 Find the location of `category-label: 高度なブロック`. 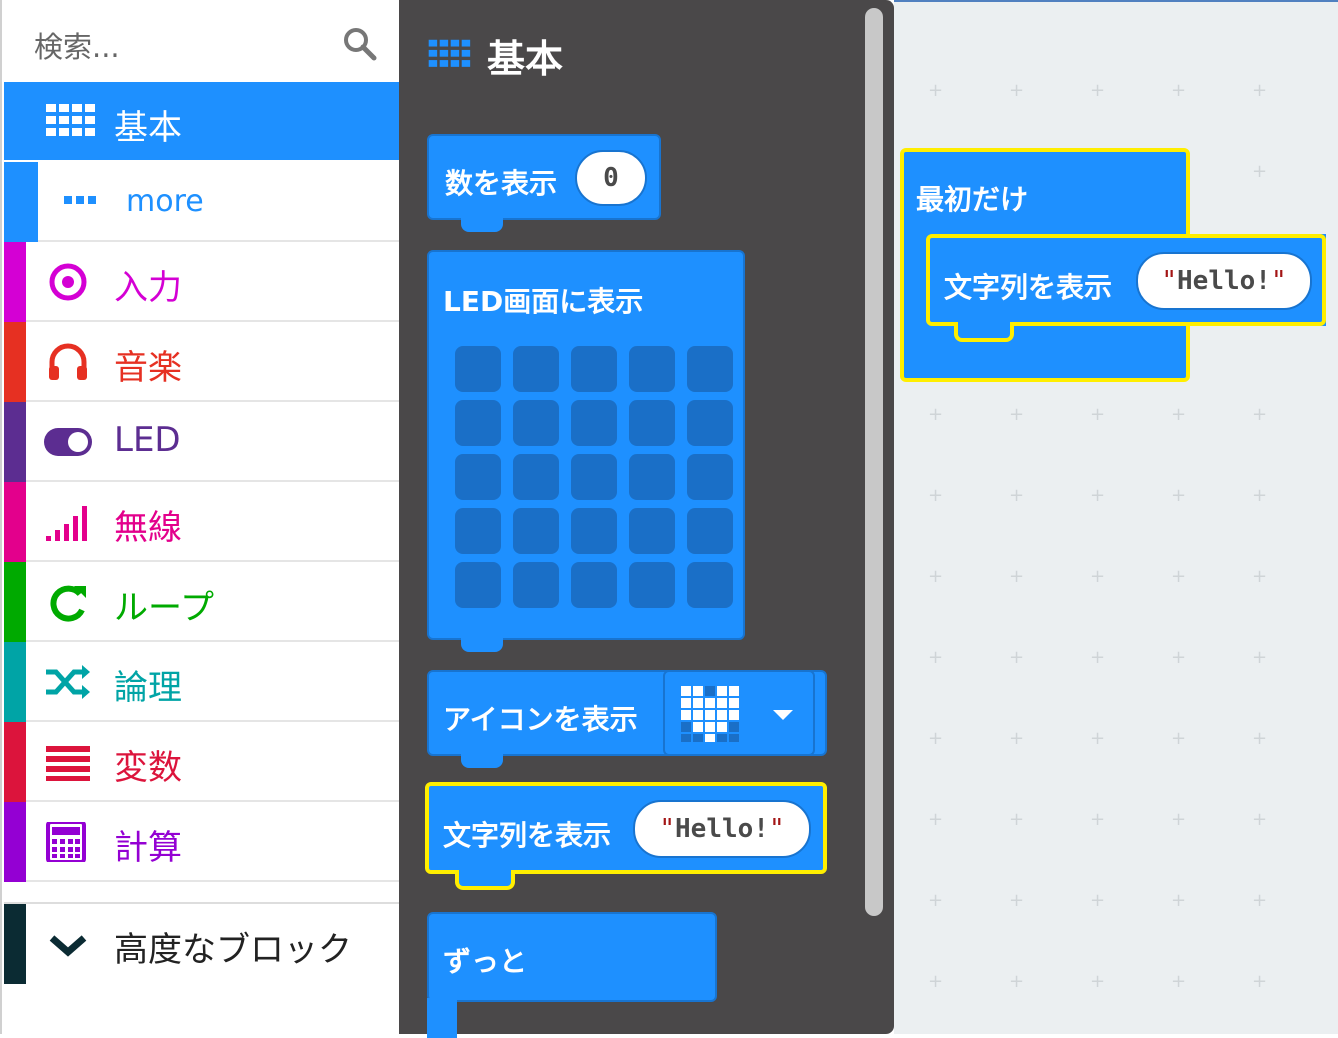

category-label: 高度なブロック is located at coordinates (233, 950).